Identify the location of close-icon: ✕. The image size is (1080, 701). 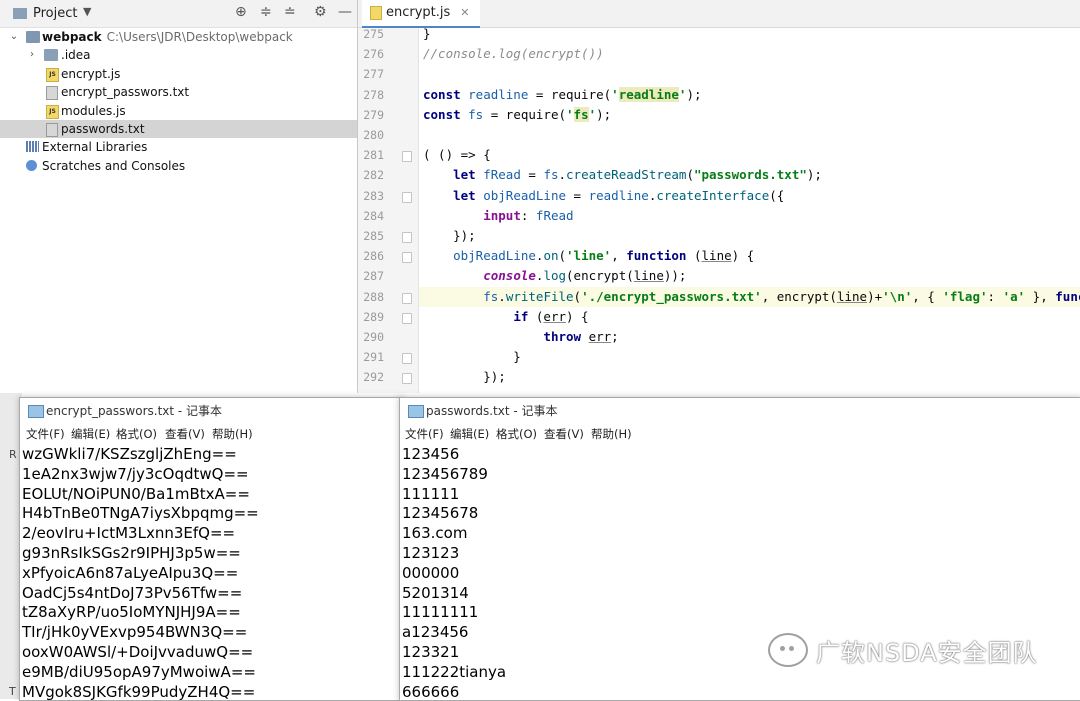
(464, 13).